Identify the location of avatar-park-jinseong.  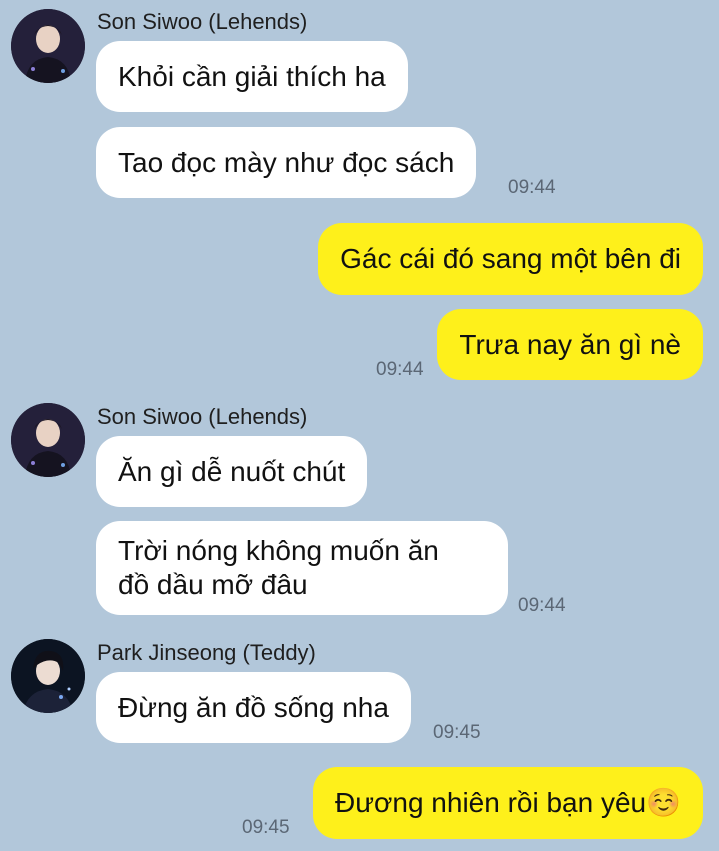
(48, 676).